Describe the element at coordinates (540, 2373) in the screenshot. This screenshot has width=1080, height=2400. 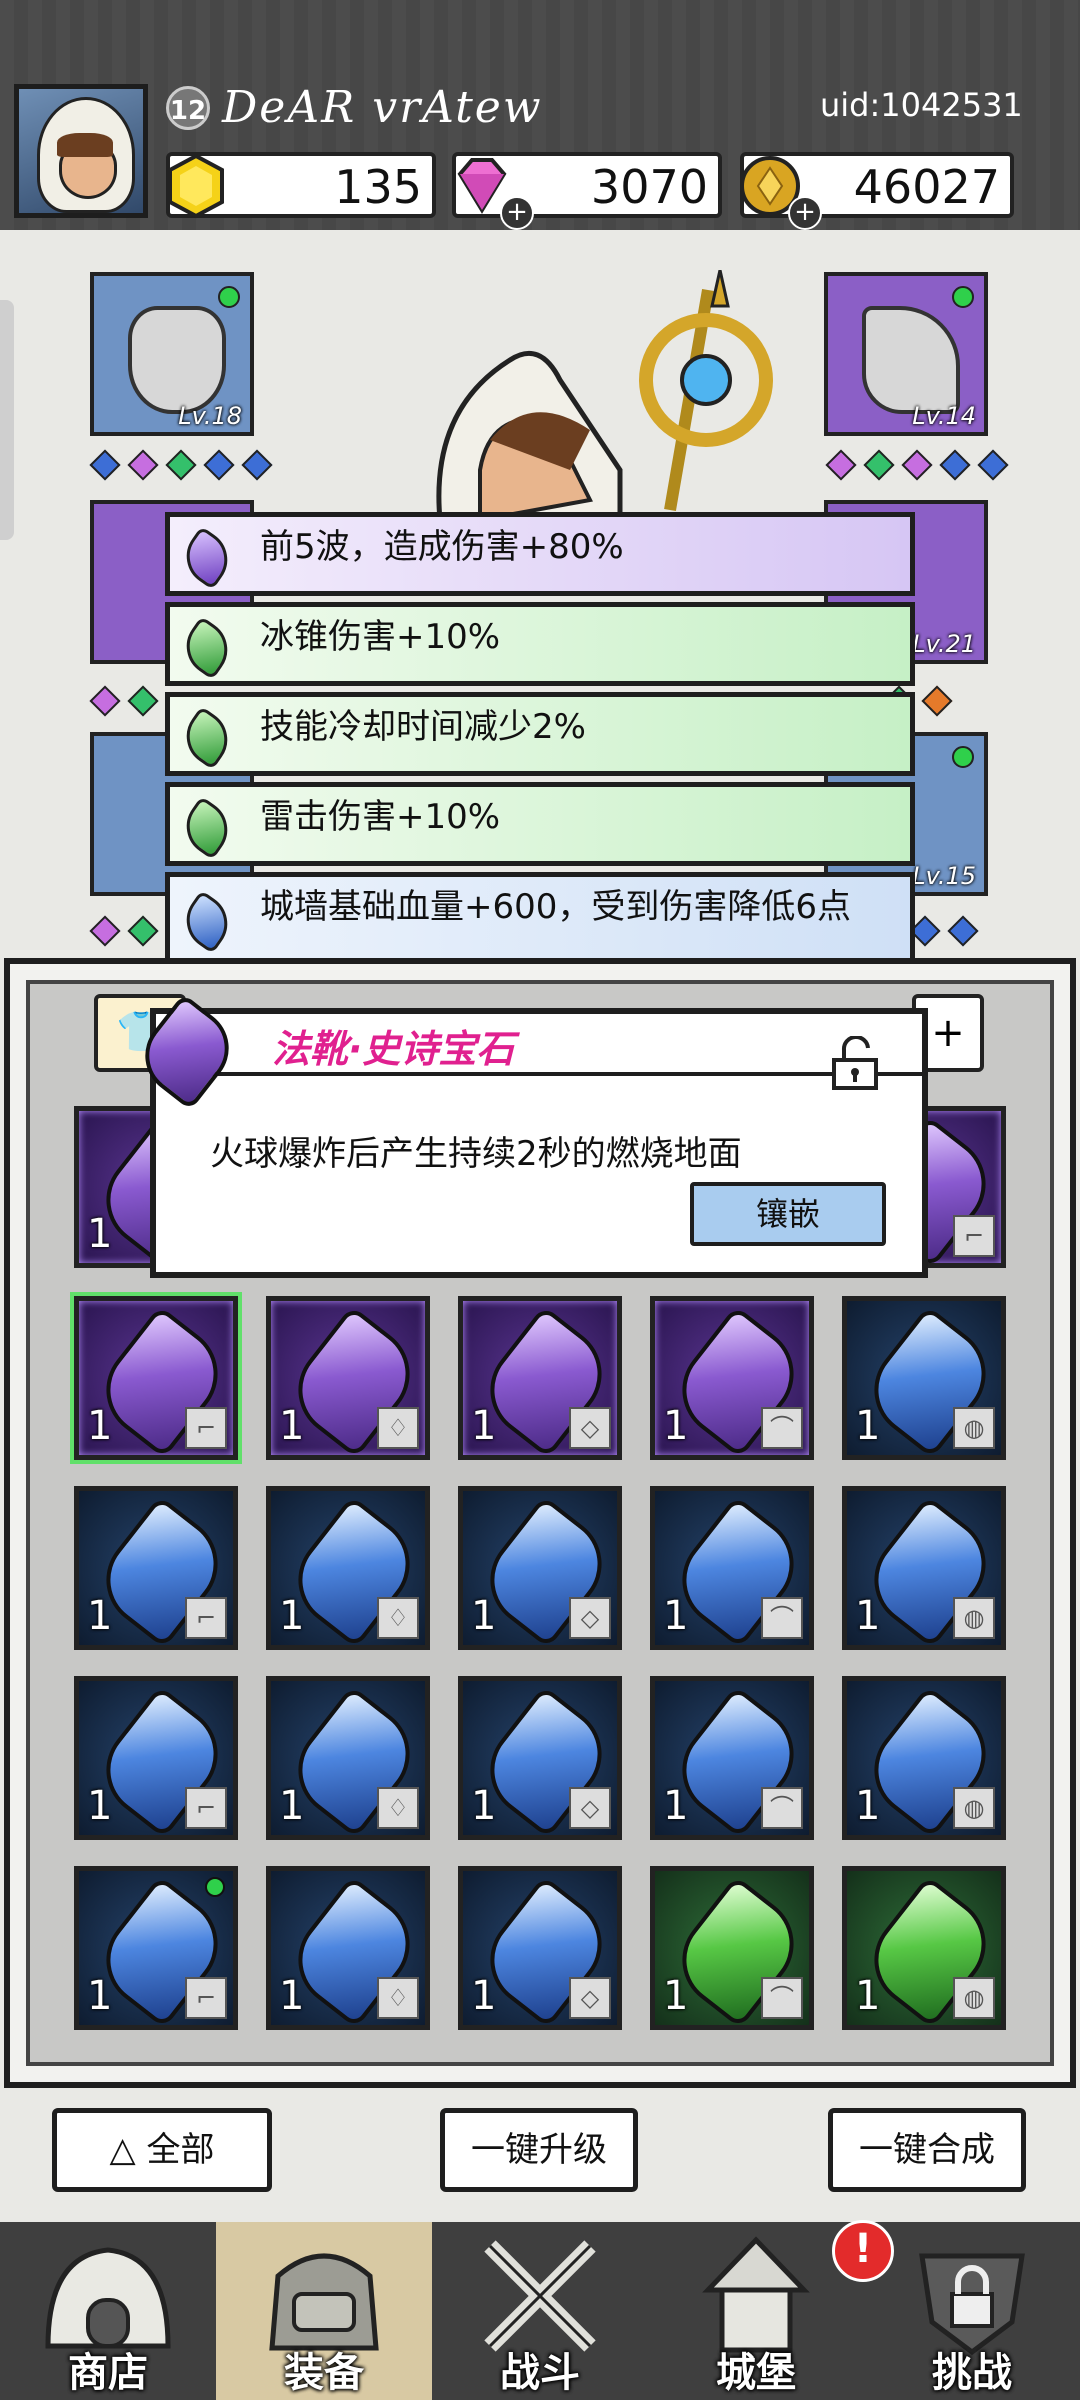
I see `nav-label: 战斗` at that location.